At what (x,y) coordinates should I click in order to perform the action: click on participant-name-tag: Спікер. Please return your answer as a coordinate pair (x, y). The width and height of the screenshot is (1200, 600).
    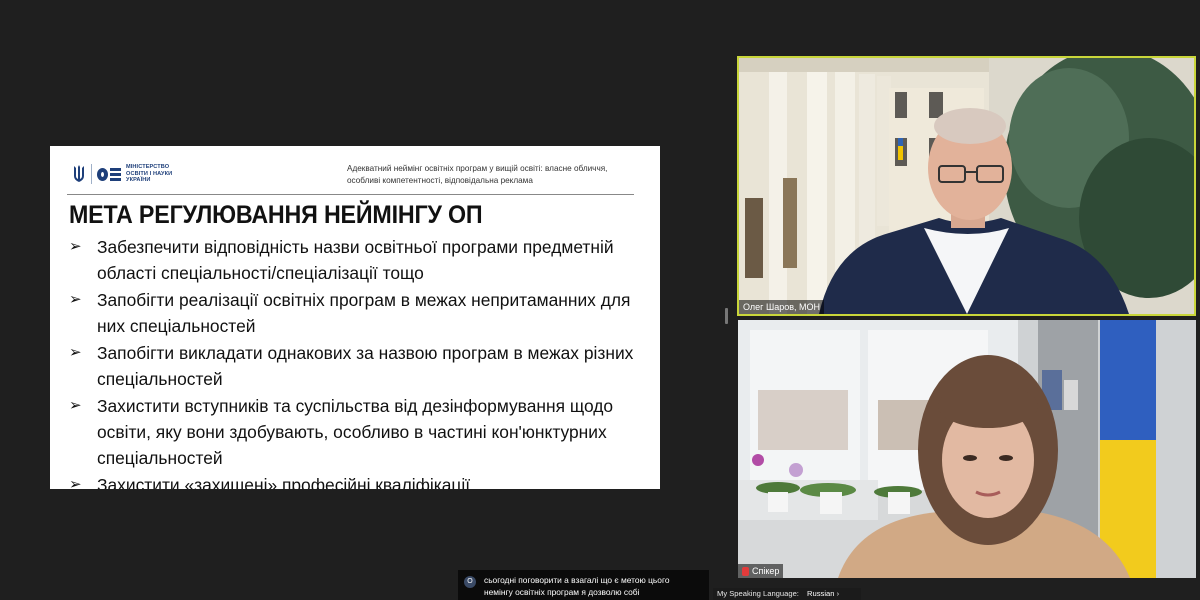
    Looking at the image, I should click on (761, 571).